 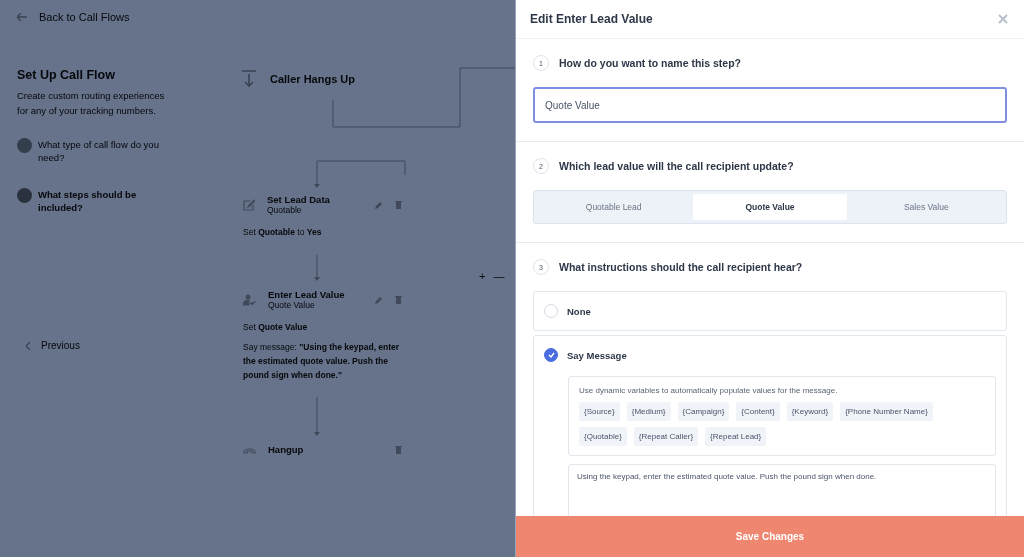 I want to click on variable-chip: {Keyword}, so click(x=810, y=411).